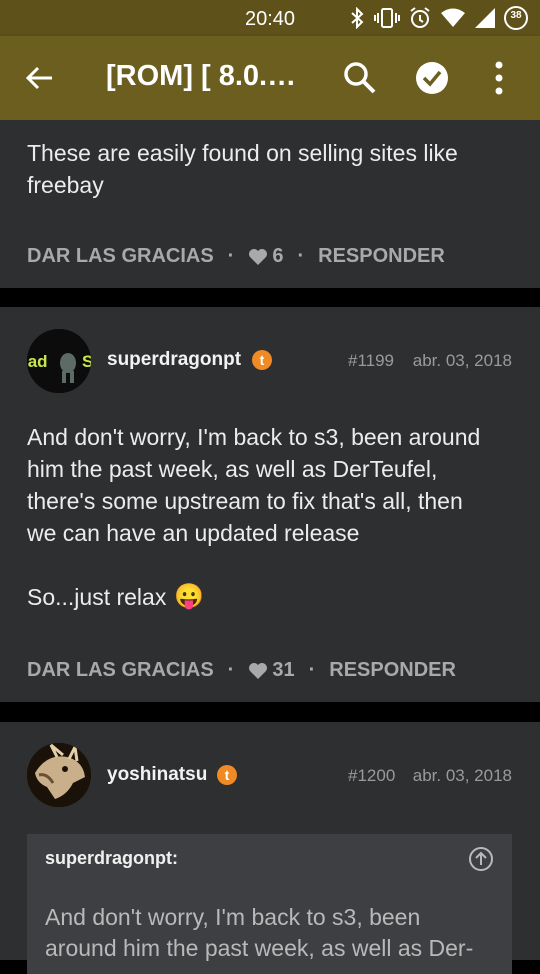  I want to click on vibrate-icon, so click(387, 18).